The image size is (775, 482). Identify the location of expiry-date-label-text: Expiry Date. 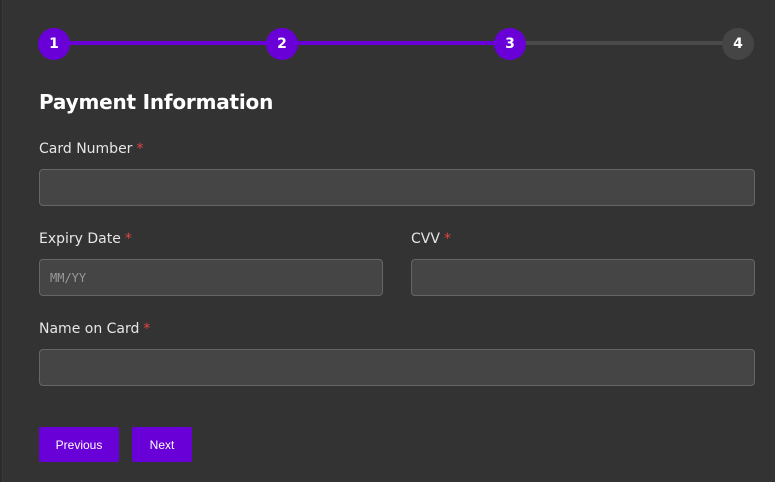
(80, 239).